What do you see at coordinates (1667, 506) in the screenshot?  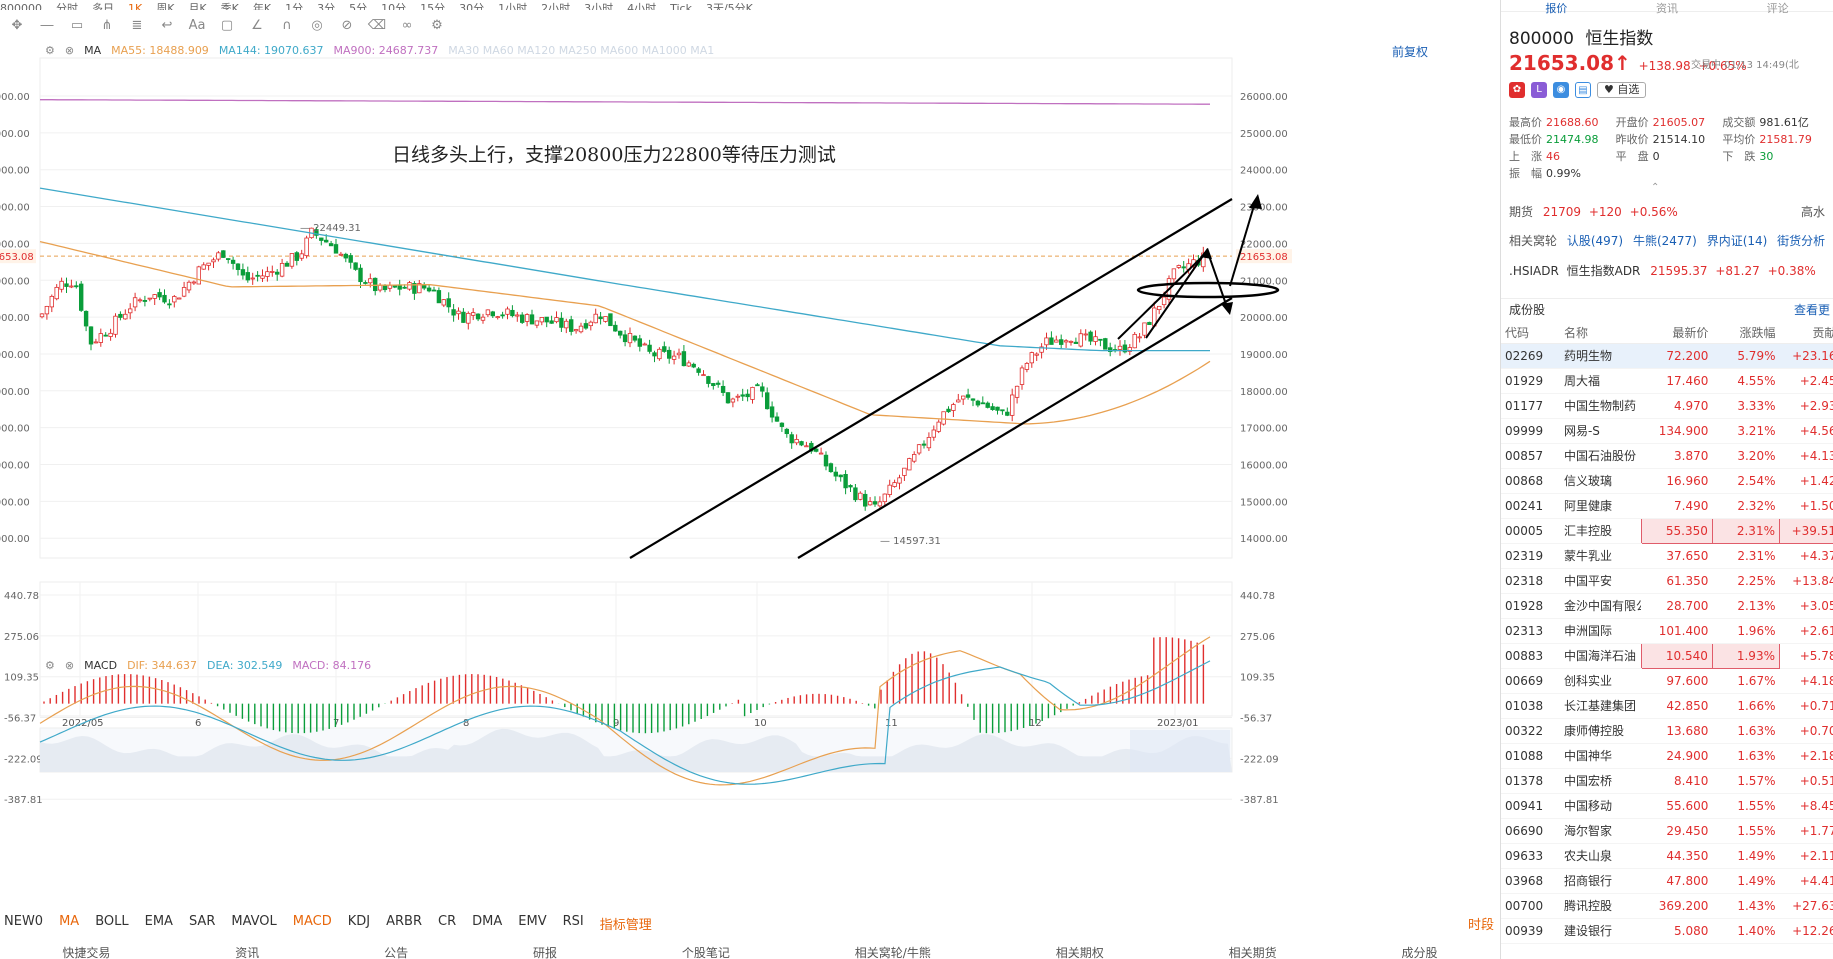 I see `table-row: 00241 阿里健康 7.490 2.32% +1.50` at bounding box center [1667, 506].